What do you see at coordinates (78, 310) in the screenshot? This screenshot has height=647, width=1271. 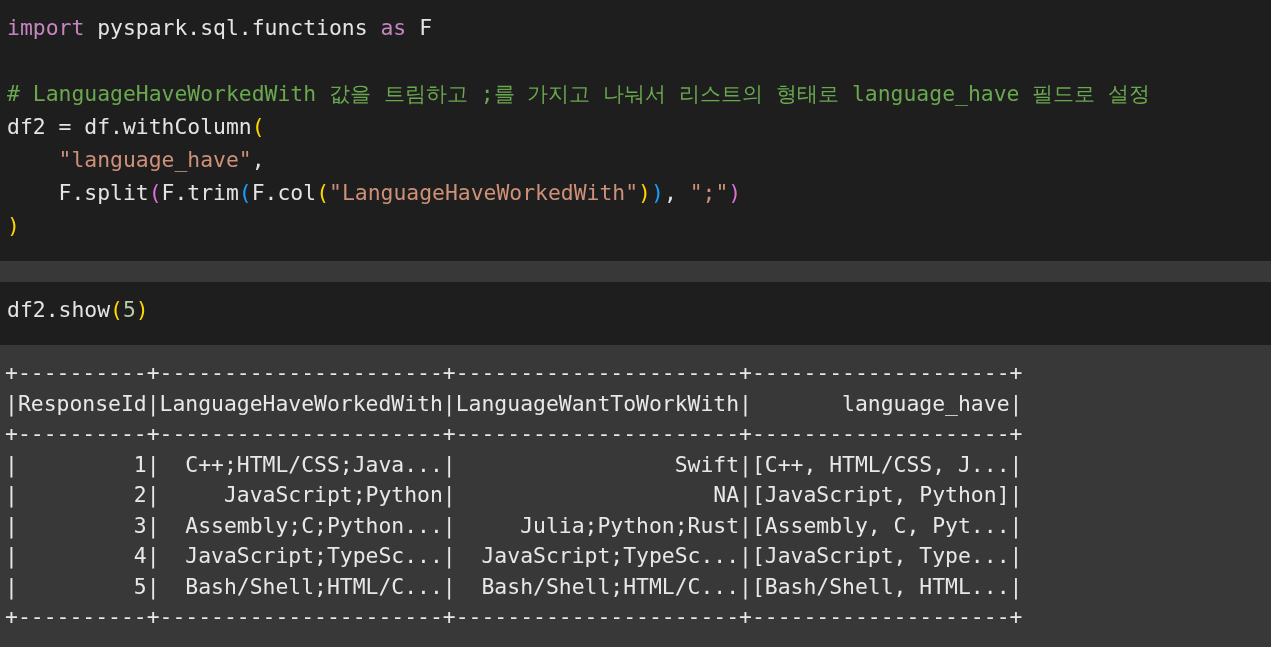 I see `code-line: df2.show(5)` at bounding box center [78, 310].